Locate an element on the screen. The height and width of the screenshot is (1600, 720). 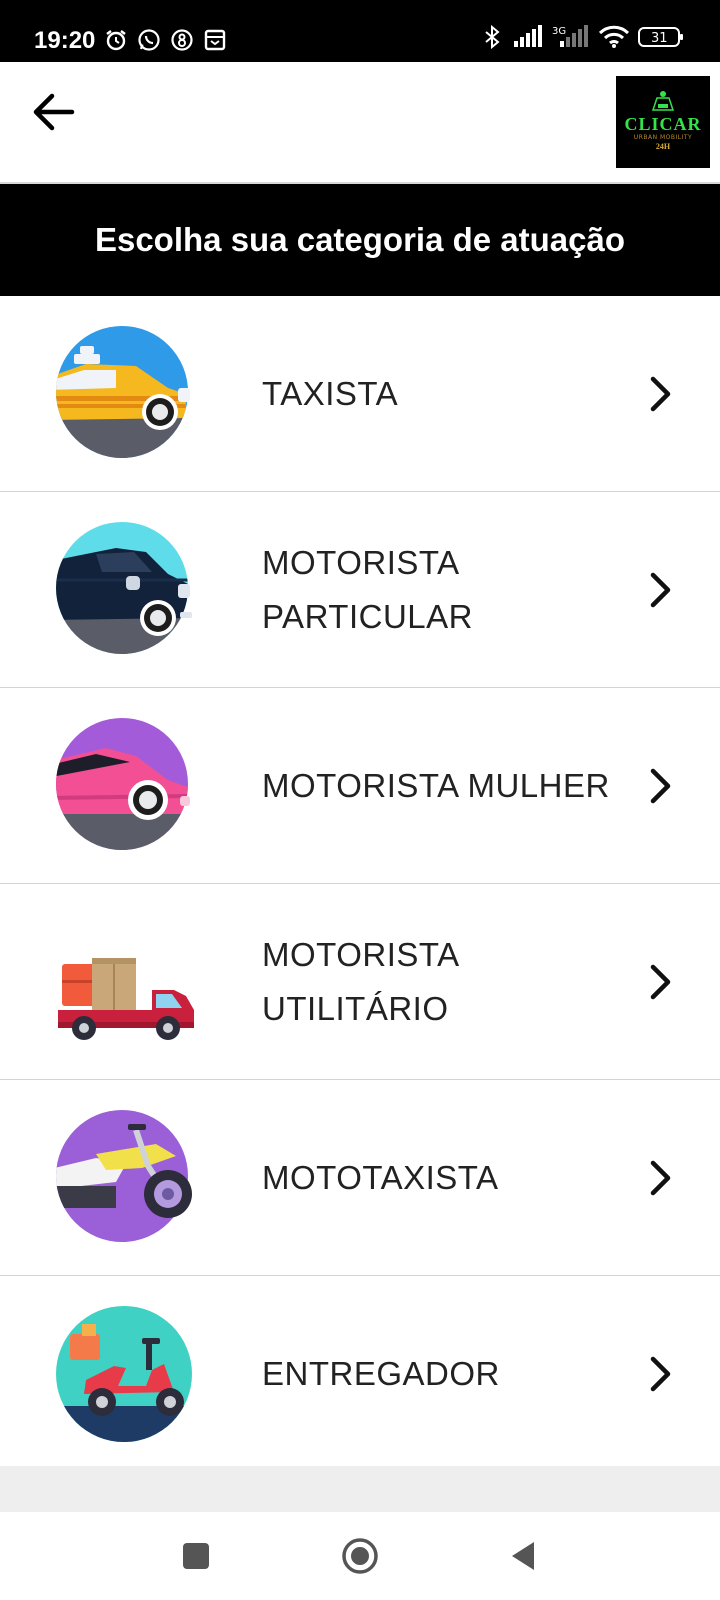
system-nav-bar is located at coordinates (360, 1556).